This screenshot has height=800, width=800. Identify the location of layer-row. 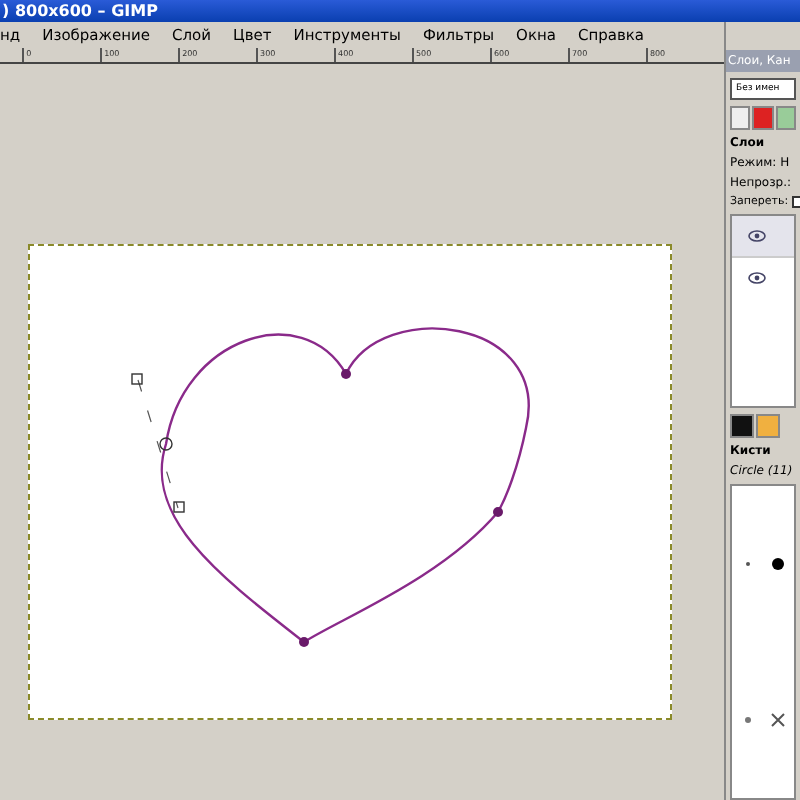
(763, 237).